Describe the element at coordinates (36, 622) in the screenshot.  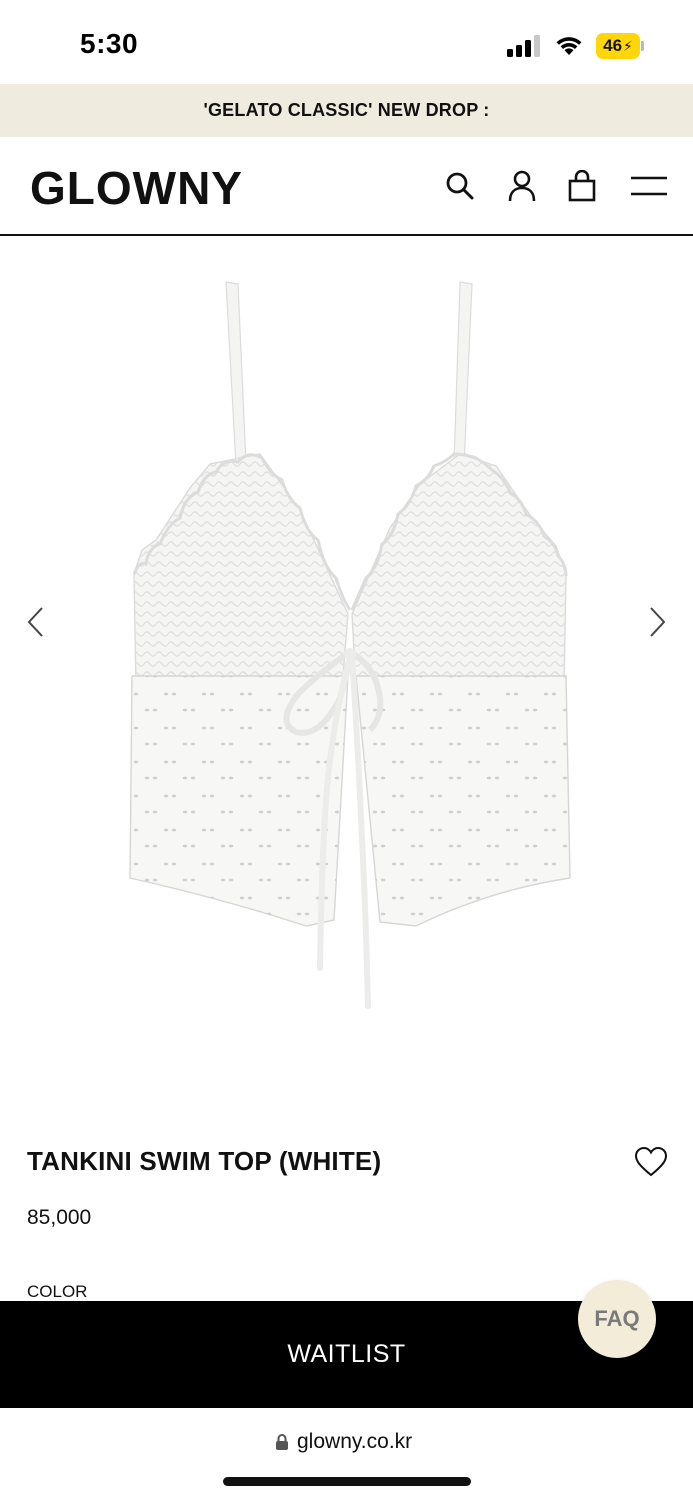
I see `chevron-left-icon` at that location.